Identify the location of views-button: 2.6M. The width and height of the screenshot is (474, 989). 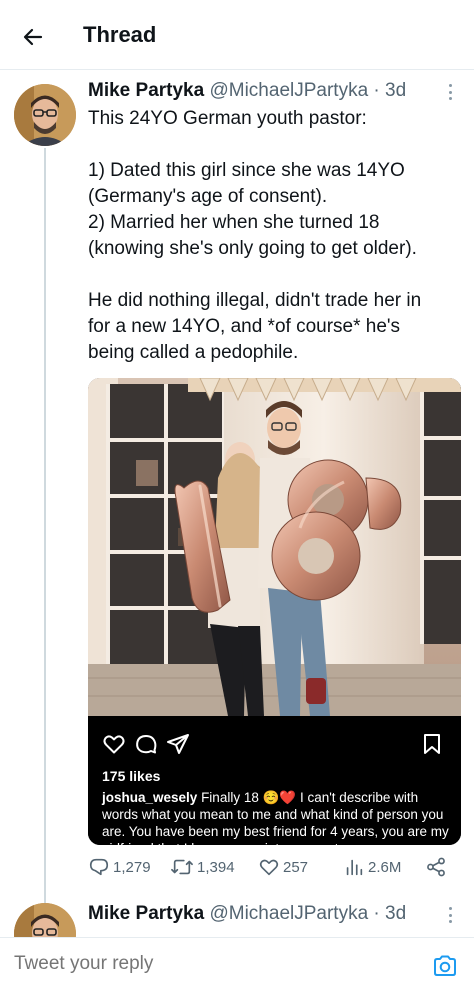
(372, 867).